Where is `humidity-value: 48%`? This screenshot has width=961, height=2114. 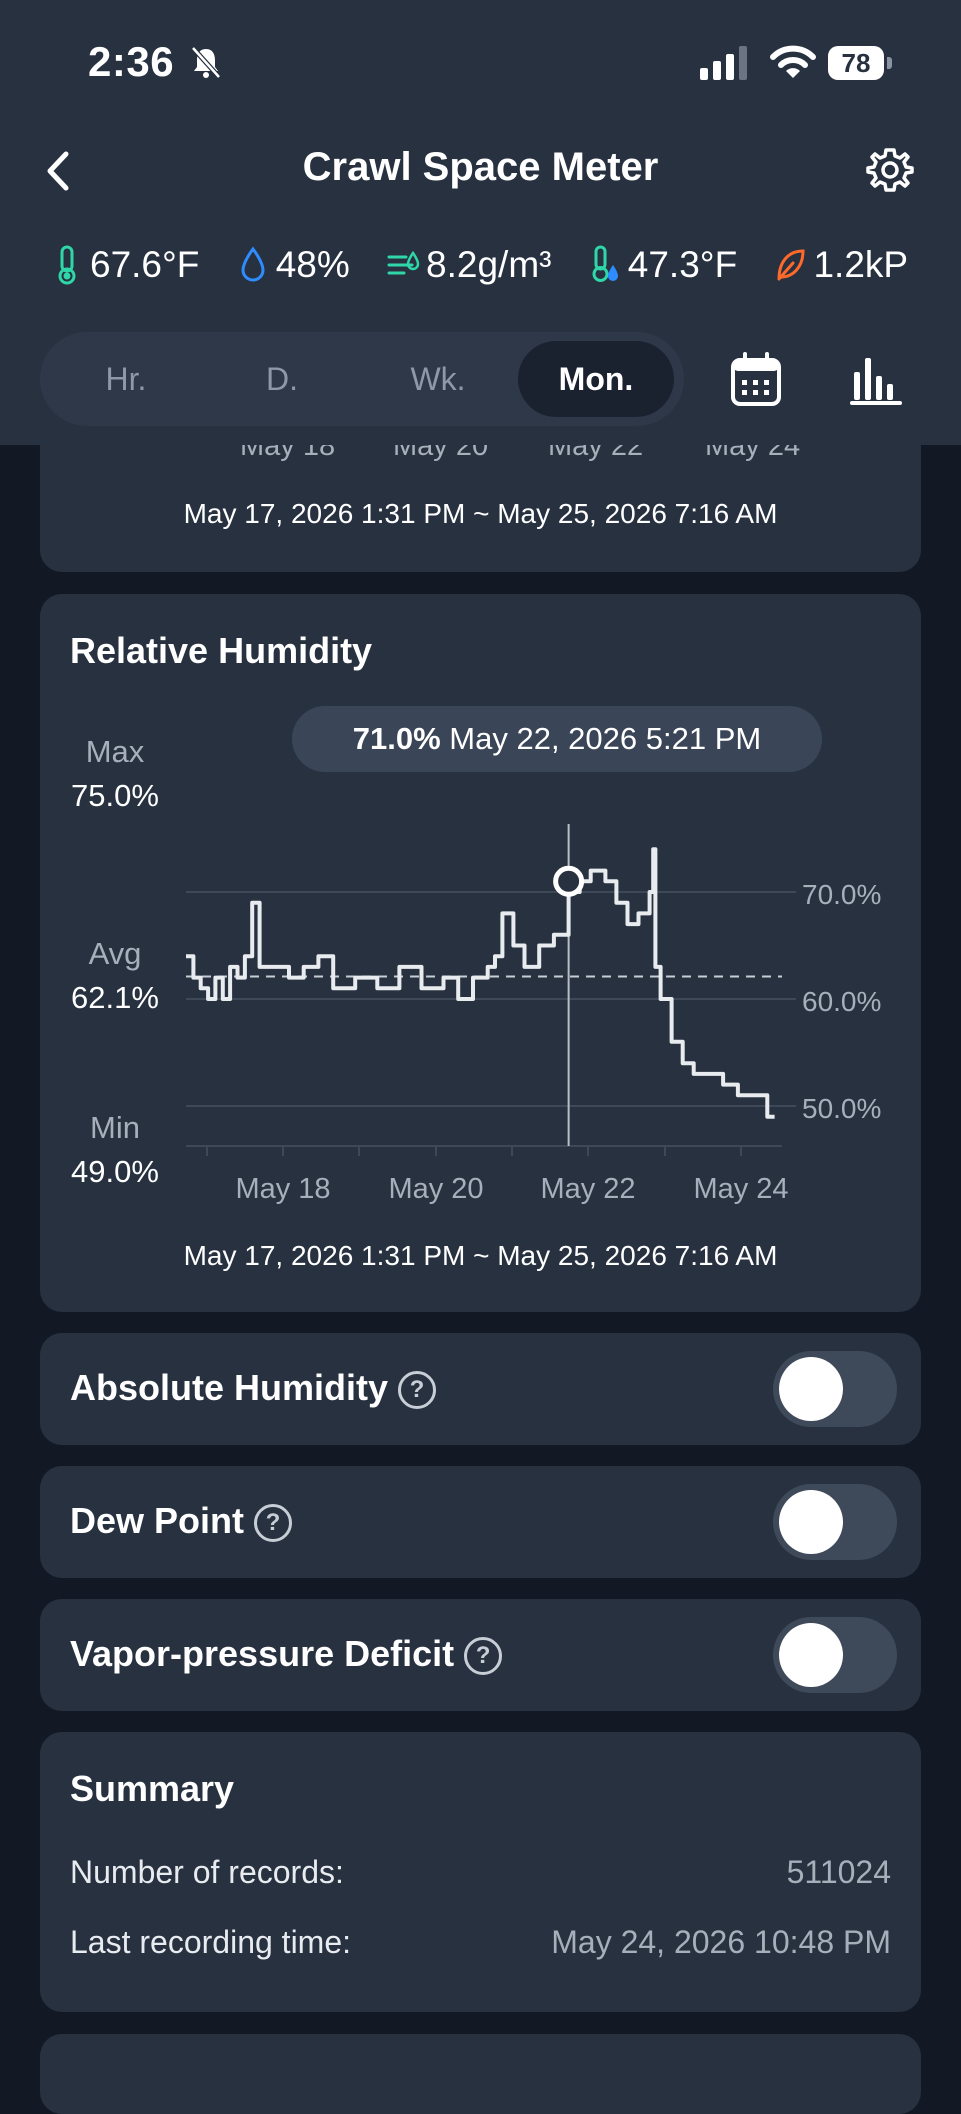
humidity-value: 48% is located at coordinates (312, 264).